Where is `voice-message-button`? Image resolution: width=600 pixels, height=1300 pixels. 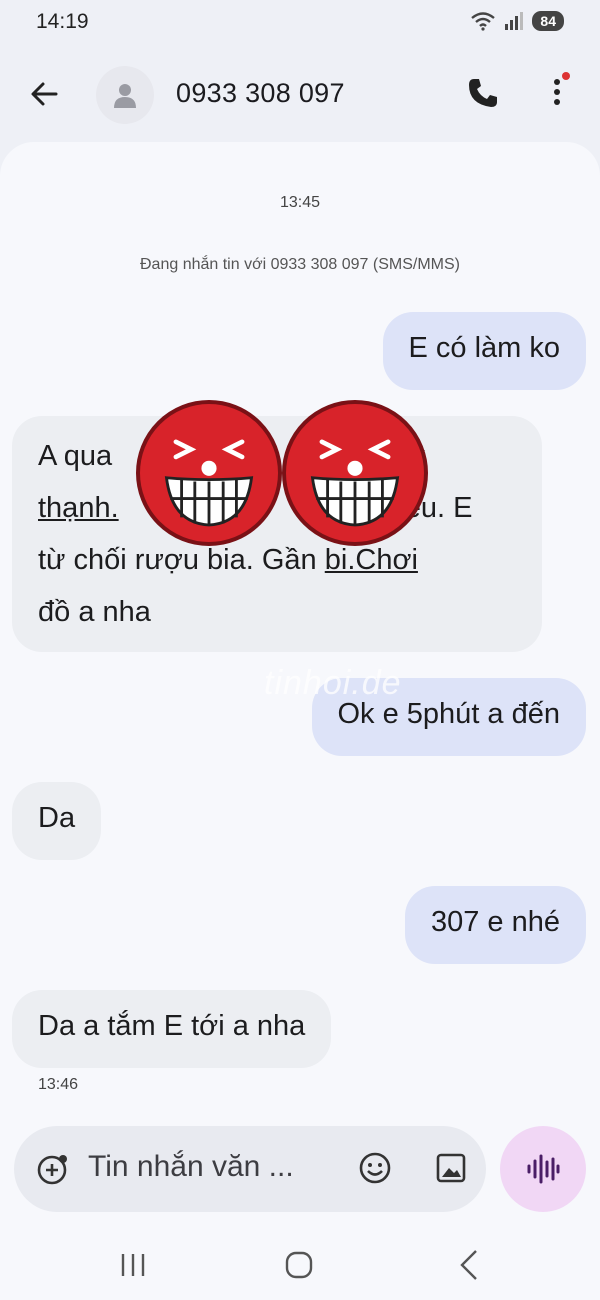 voice-message-button is located at coordinates (543, 1169).